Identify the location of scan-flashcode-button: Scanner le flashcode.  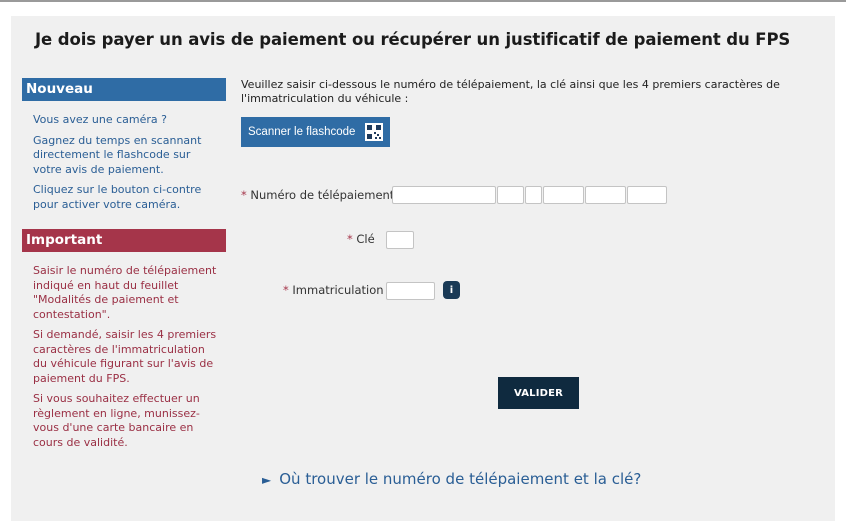
(315, 132).